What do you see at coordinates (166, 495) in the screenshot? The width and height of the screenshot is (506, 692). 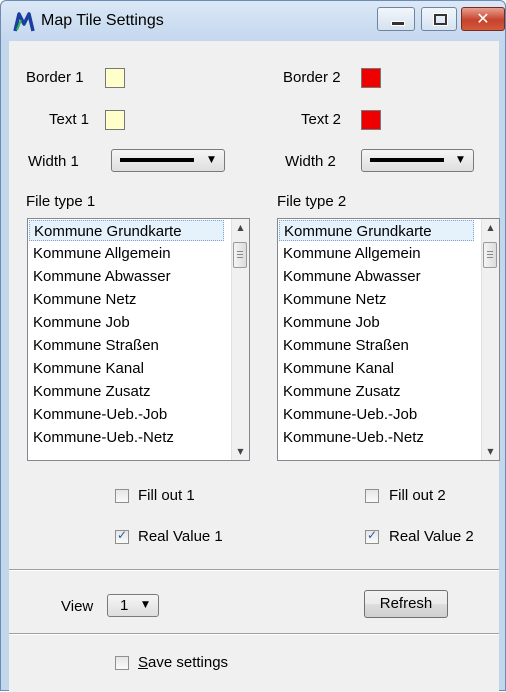 I see `fill-out1-label: Fill out 1` at bounding box center [166, 495].